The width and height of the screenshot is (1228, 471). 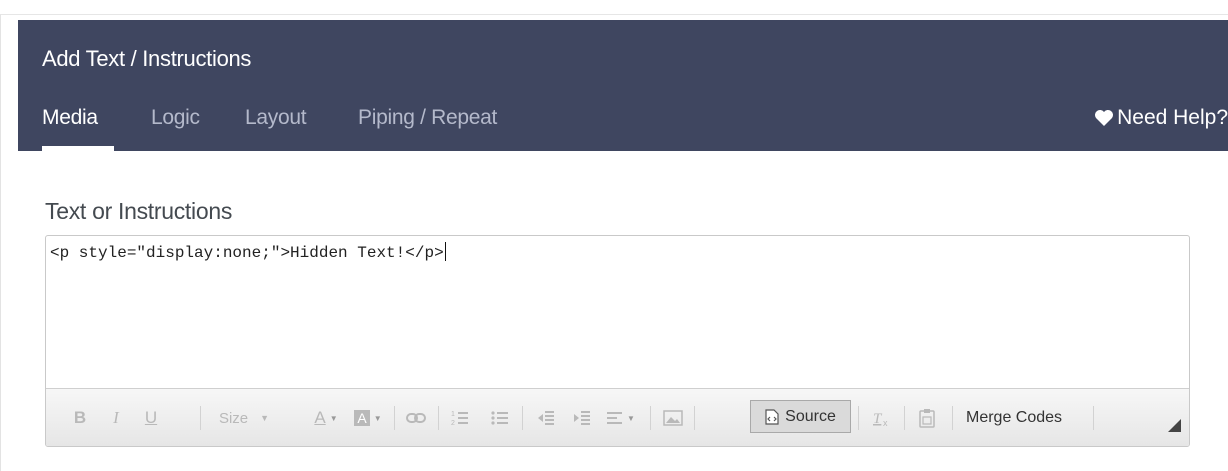 I want to click on font-size-label: Size, so click(x=233, y=418).